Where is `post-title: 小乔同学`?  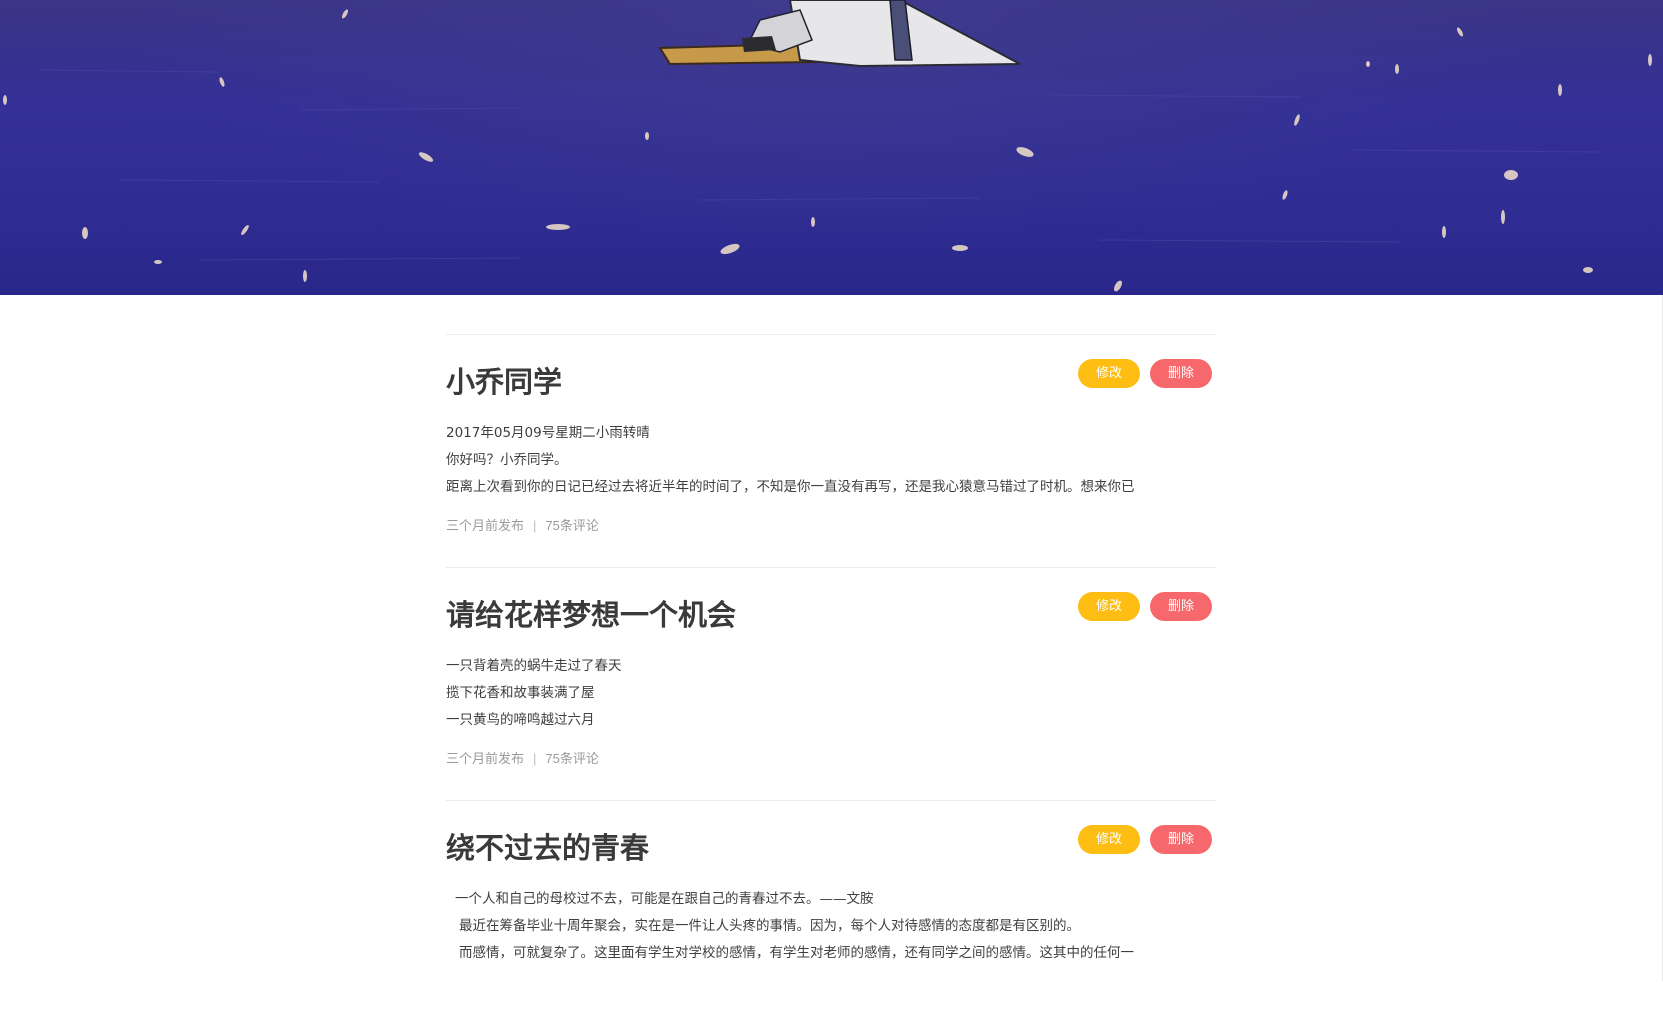
post-title: 小乔同学 is located at coordinates (504, 383).